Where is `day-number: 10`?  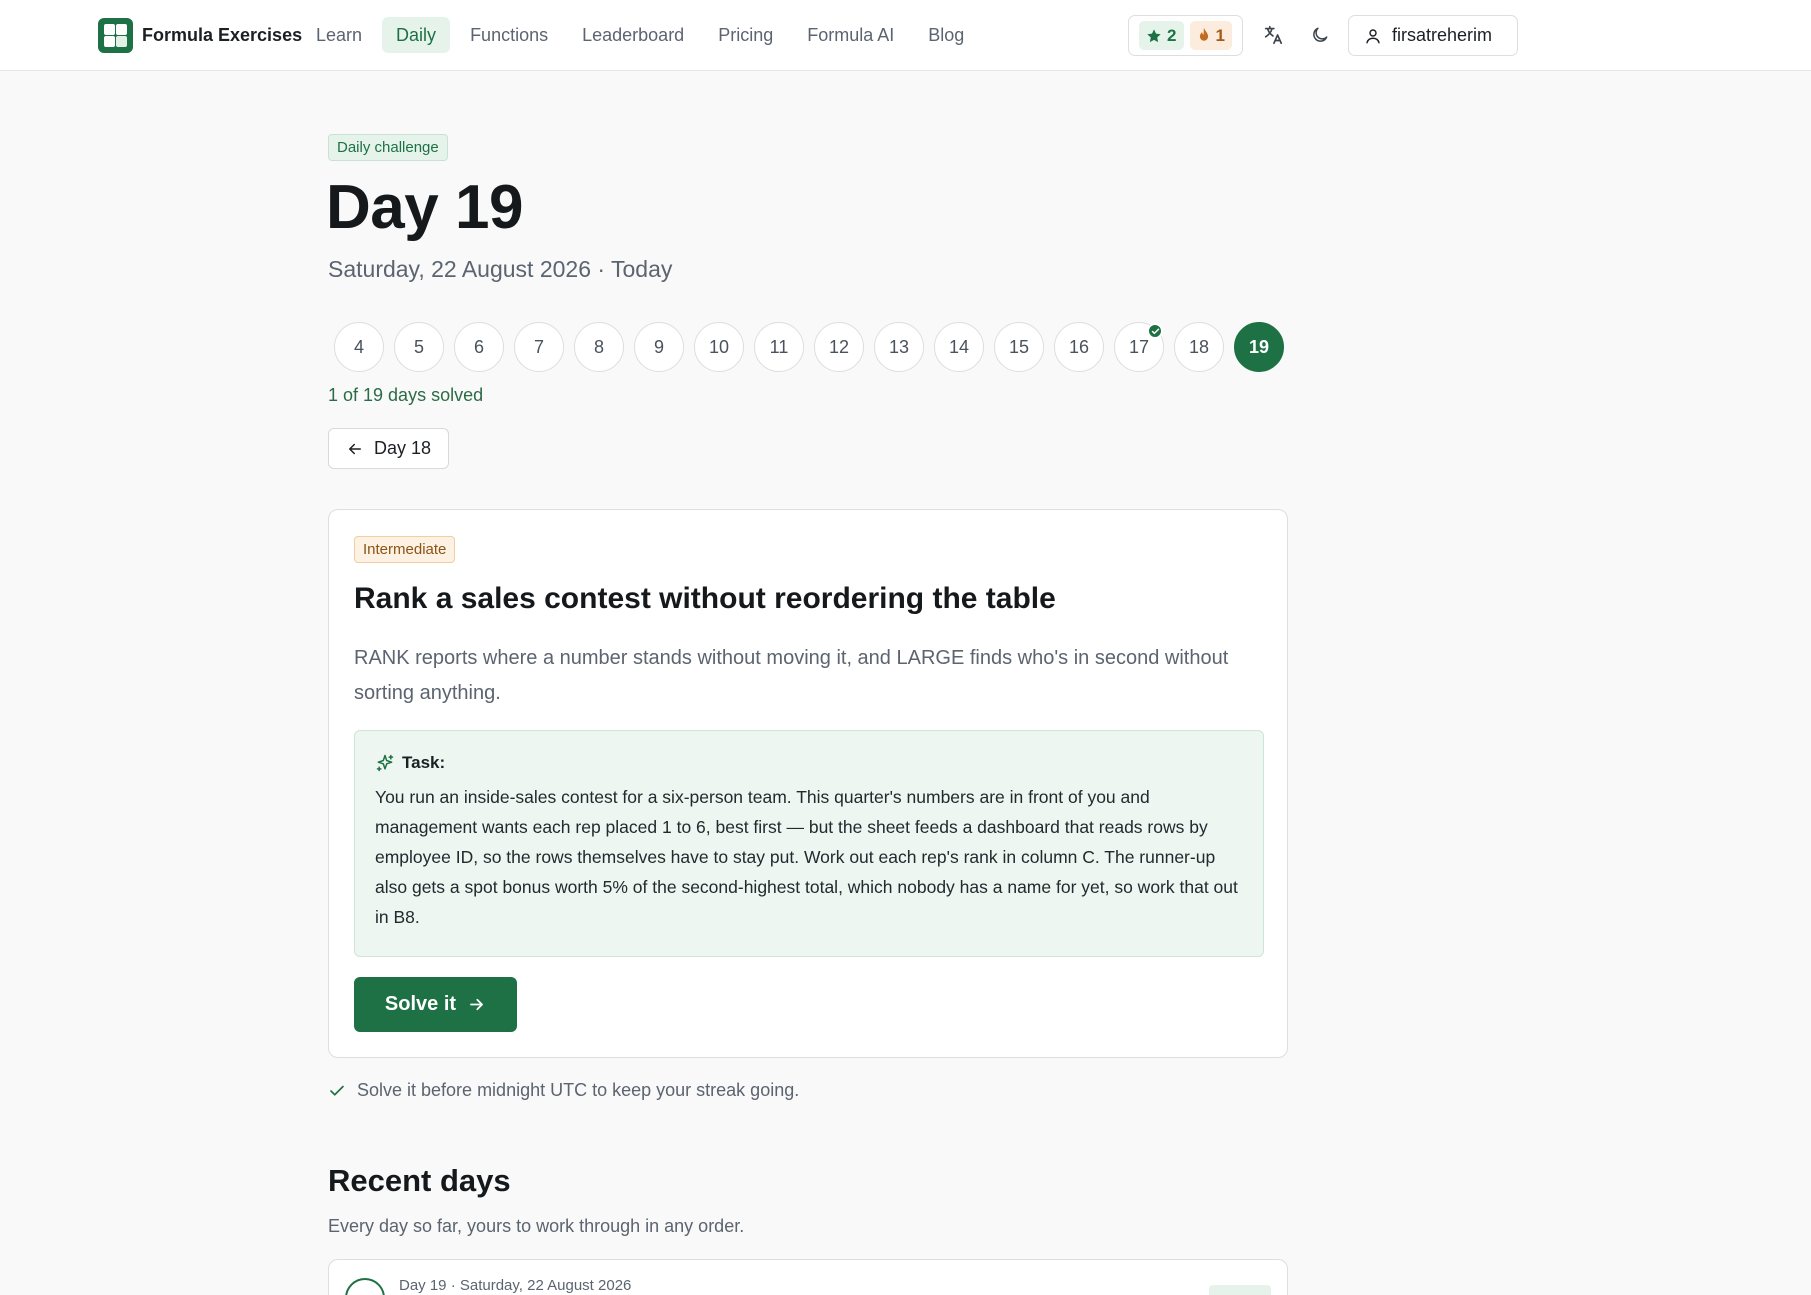 day-number: 10 is located at coordinates (719, 346).